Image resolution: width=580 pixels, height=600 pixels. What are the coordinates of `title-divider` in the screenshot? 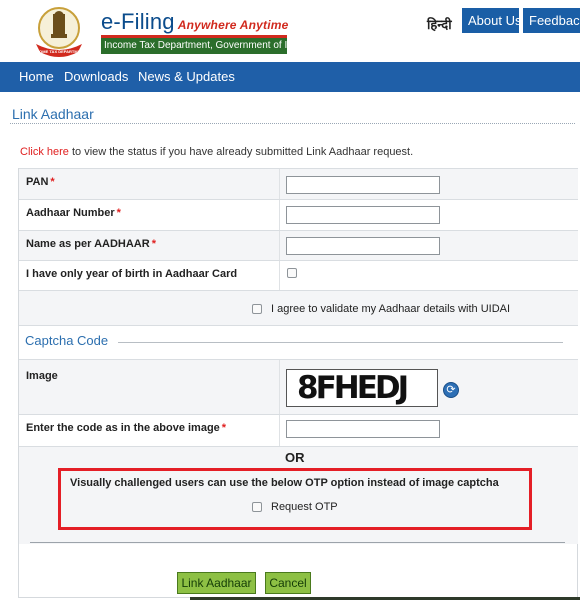 It's located at (292, 123).